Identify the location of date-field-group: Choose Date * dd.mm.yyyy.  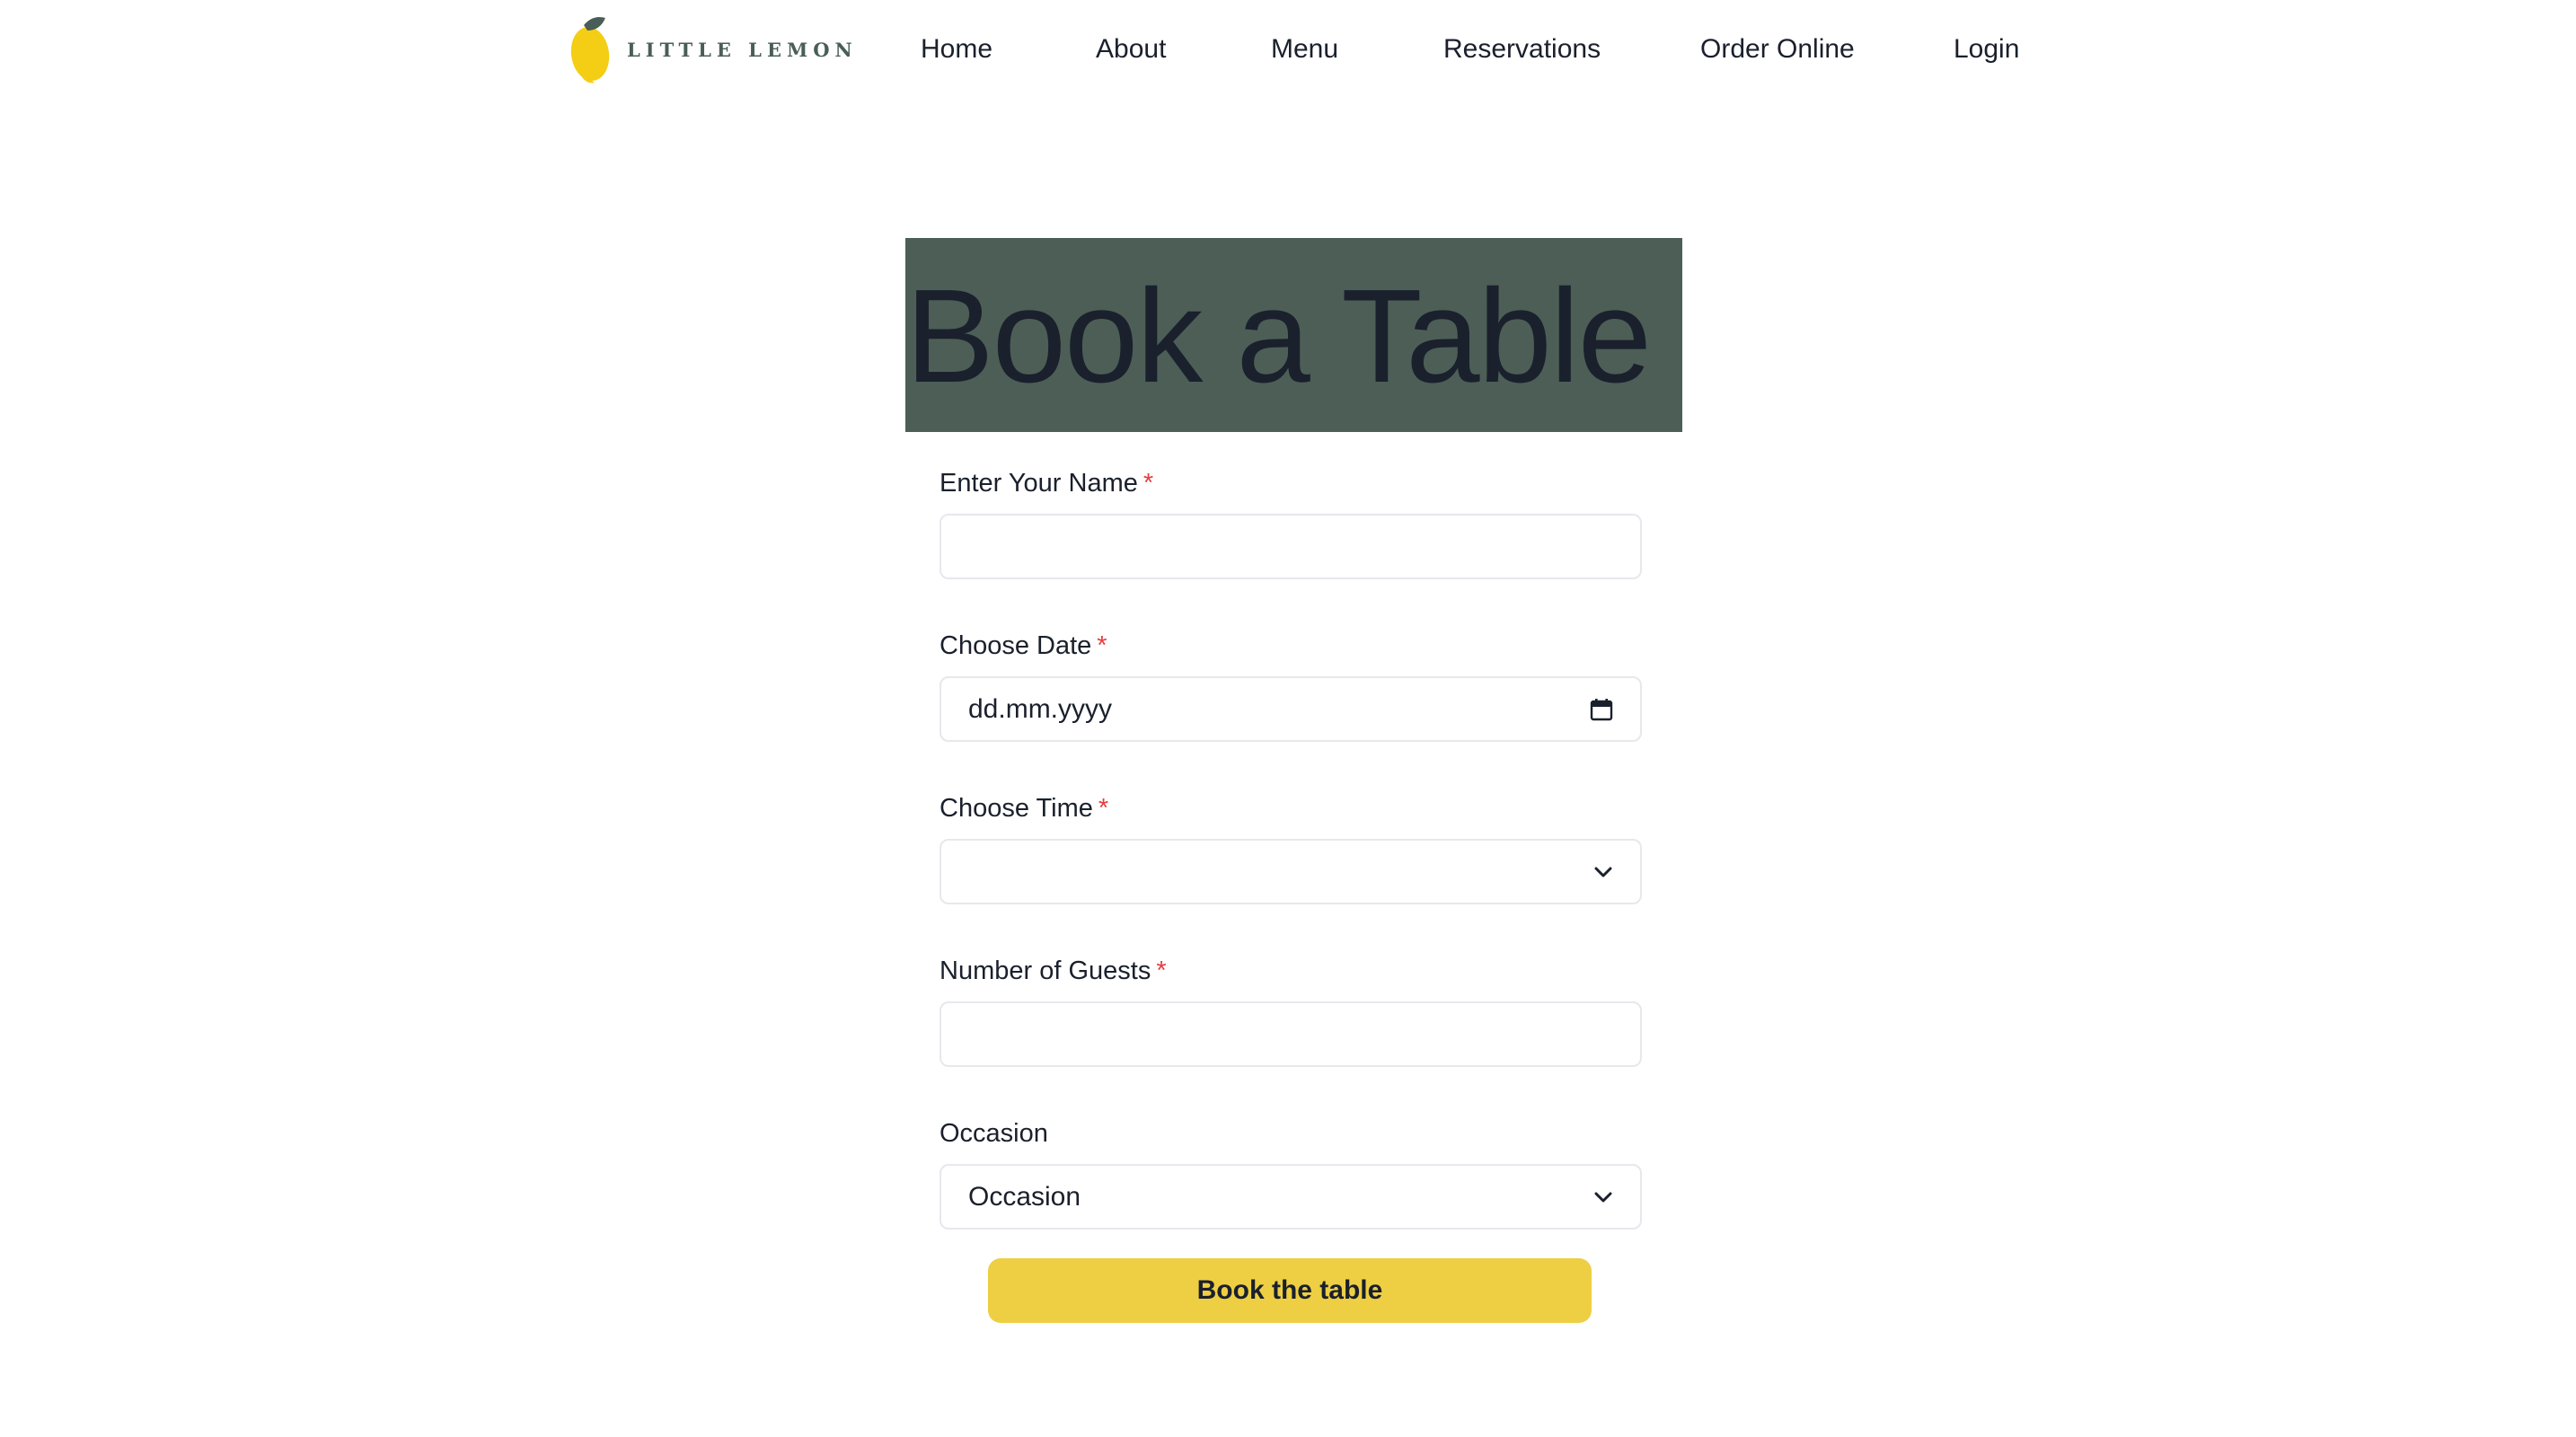
(1291, 686).